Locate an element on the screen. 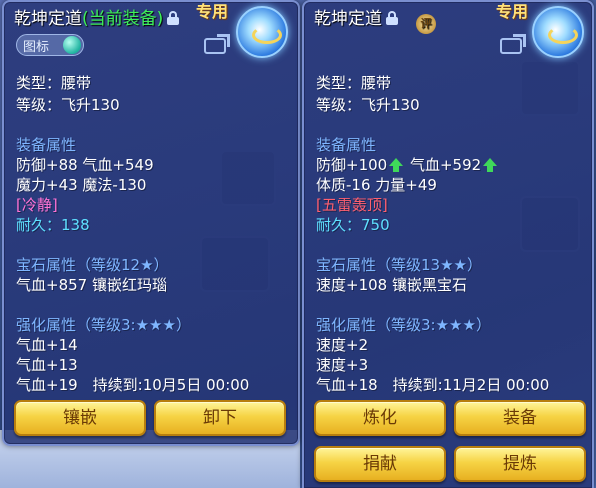 The width and height of the screenshot is (596, 488). enhance-line: 气血+13 is located at coordinates (47, 365).